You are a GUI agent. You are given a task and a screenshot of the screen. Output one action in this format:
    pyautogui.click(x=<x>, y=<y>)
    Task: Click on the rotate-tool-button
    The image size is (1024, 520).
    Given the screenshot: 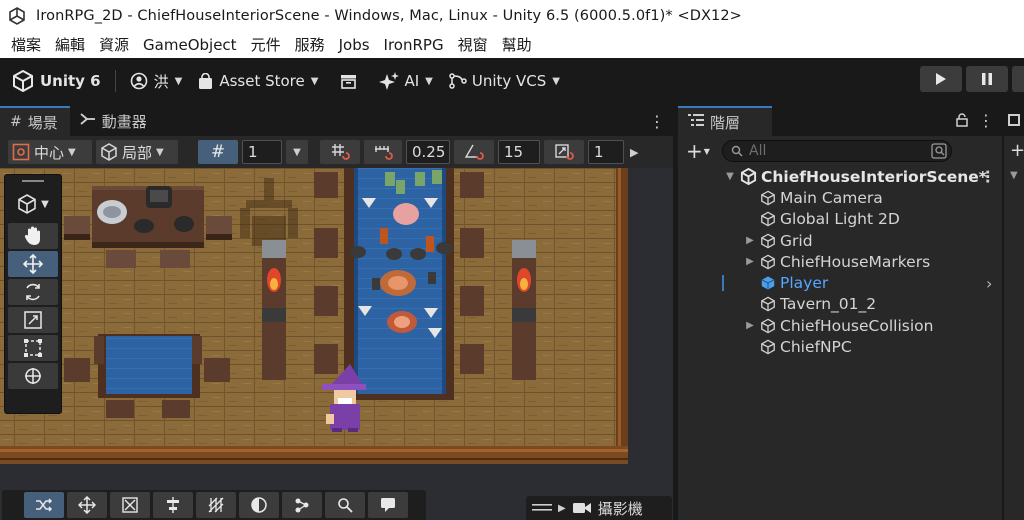 What is the action you would take?
    pyautogui.click(x=33, y=292)
    